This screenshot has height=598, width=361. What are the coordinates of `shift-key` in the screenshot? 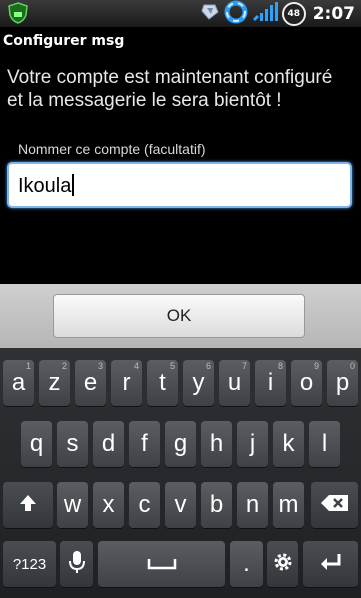 It's located at (28, 505).